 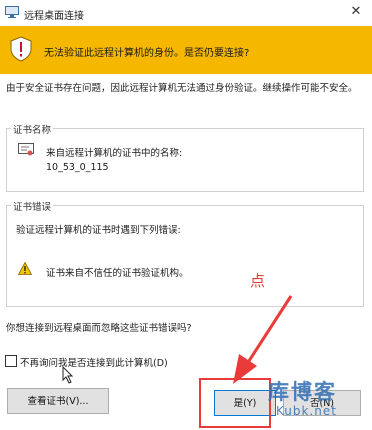 I want to click on dont-ask-label: 不再询问我是否连接到此计算机(D), so click(x=94, y=362).